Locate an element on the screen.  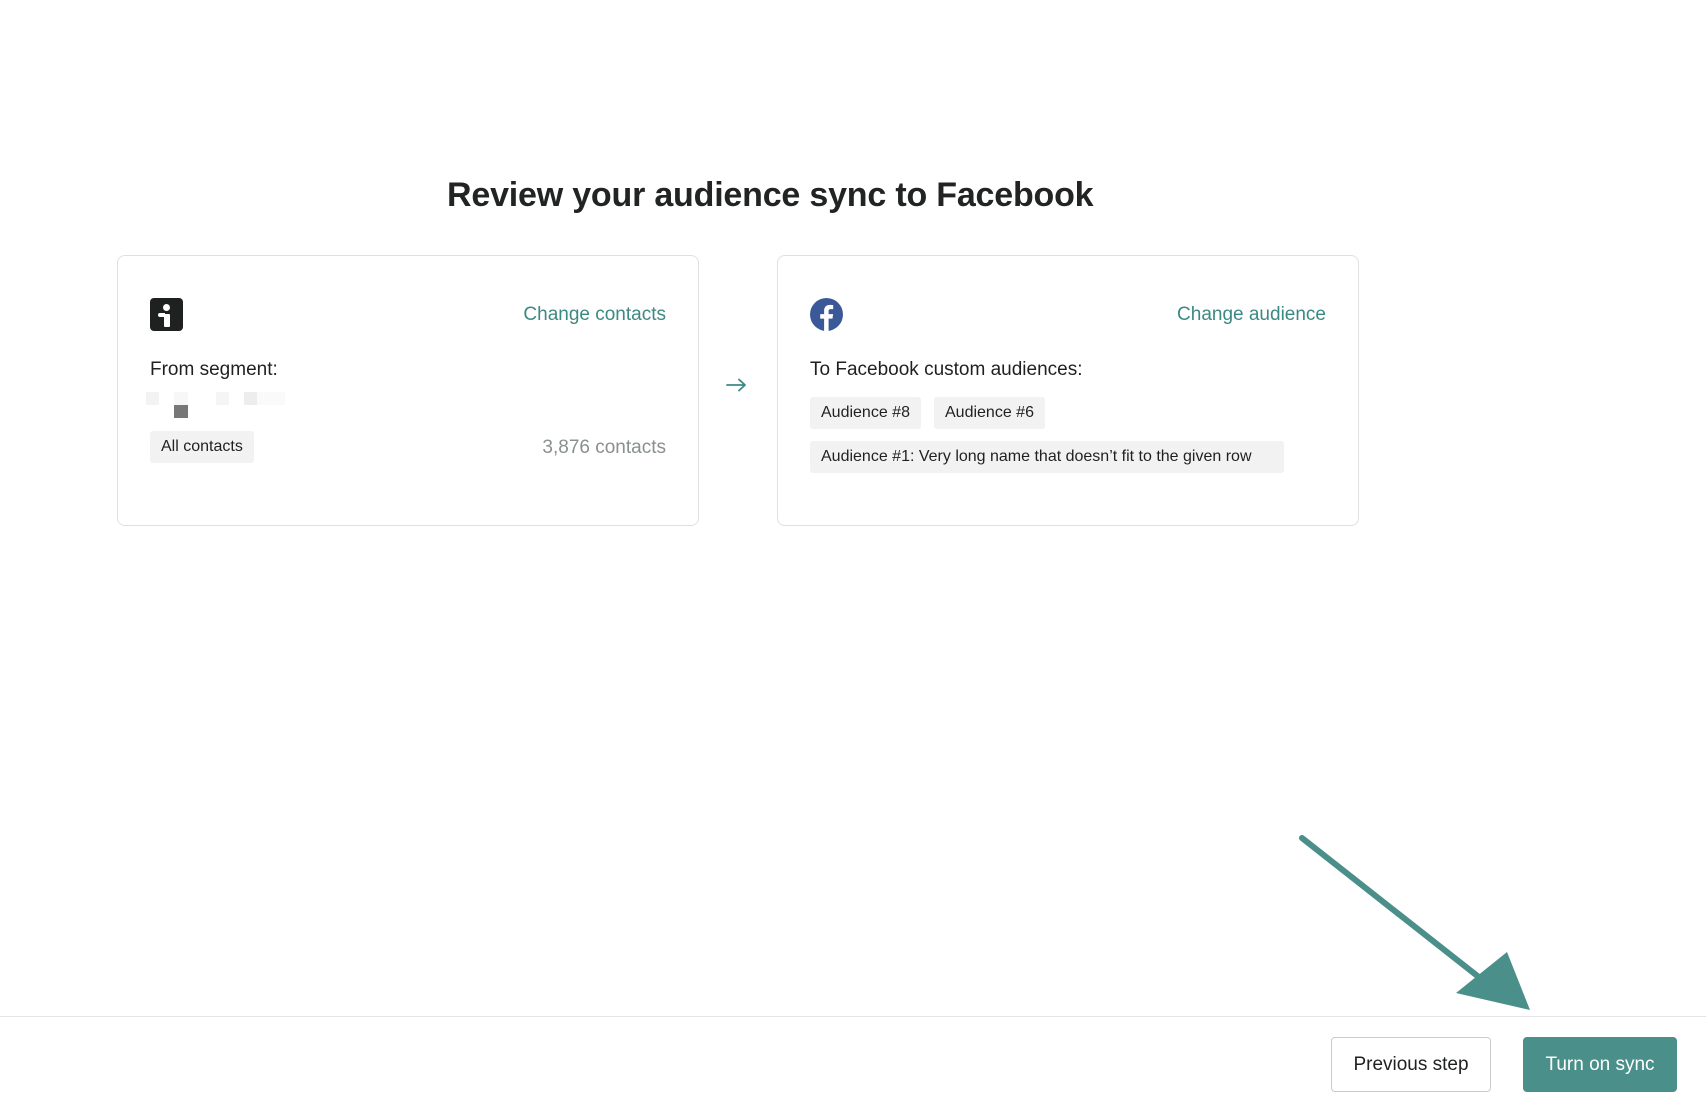
footer-divider is located at coordinates (853, 1016).